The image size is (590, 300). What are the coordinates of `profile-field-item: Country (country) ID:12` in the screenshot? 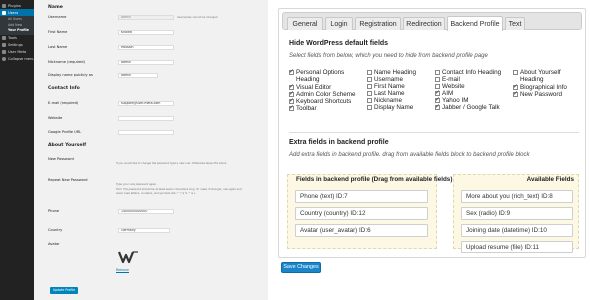 It's located at (361, 213).